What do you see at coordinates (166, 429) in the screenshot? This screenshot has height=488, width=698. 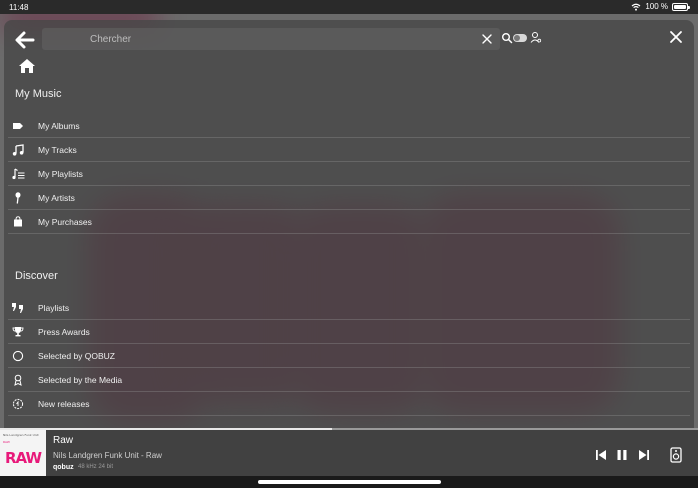 I see `playback-progress-bar` at bounding box center [166, 429].